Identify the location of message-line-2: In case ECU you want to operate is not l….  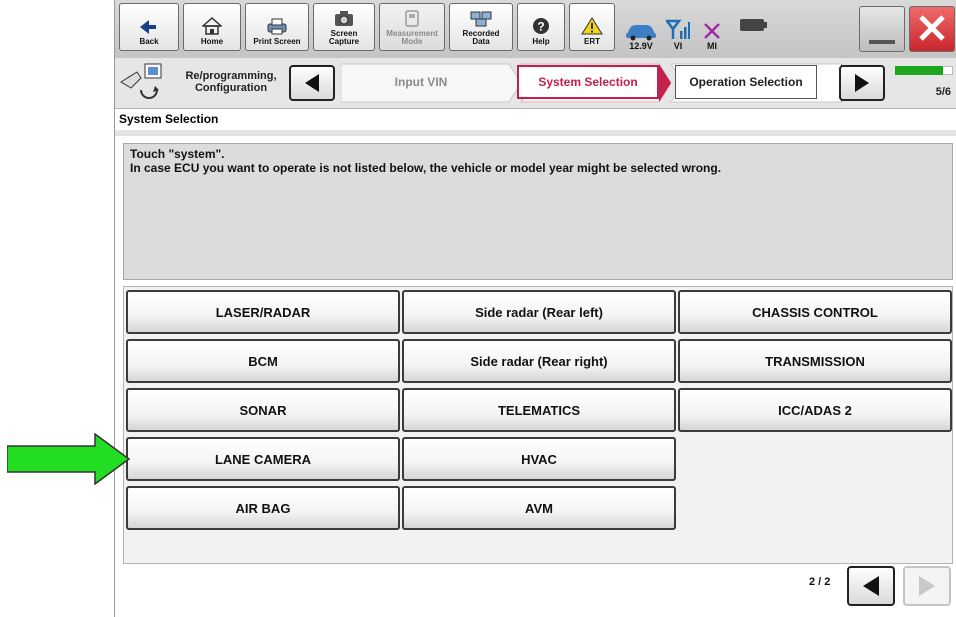
(426, 168).